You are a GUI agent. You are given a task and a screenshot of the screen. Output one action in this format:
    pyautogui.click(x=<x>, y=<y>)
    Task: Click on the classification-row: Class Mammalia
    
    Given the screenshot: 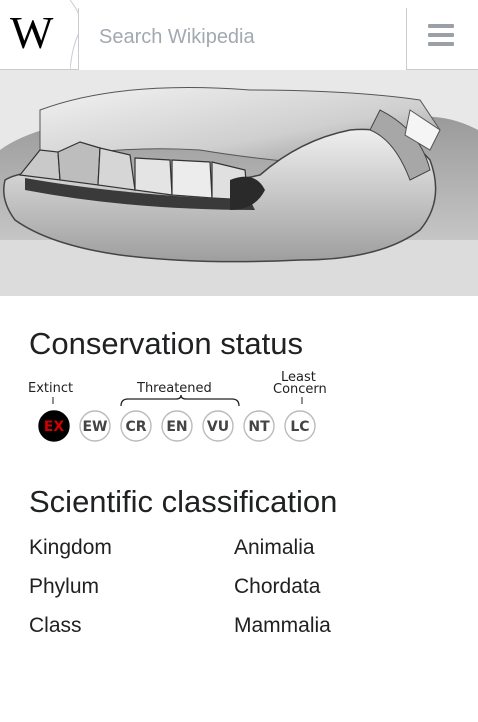 What is the action you would take?
    pyautogui.click(x=239, y=628)
    